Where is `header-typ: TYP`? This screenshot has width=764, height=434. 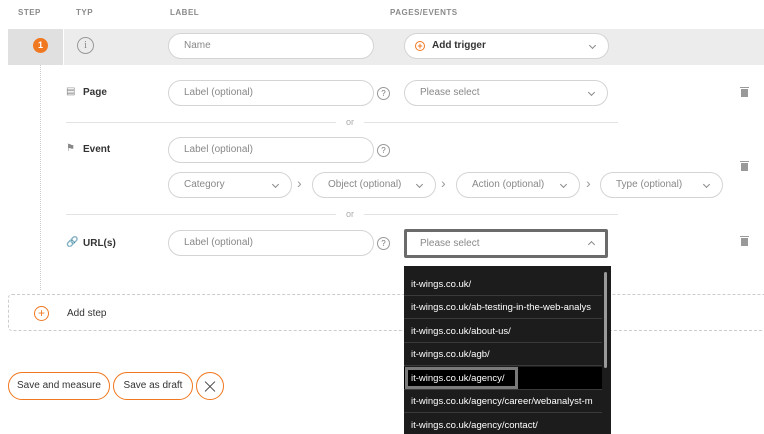
header-typ: TYP is located at coordinates (85, 12).